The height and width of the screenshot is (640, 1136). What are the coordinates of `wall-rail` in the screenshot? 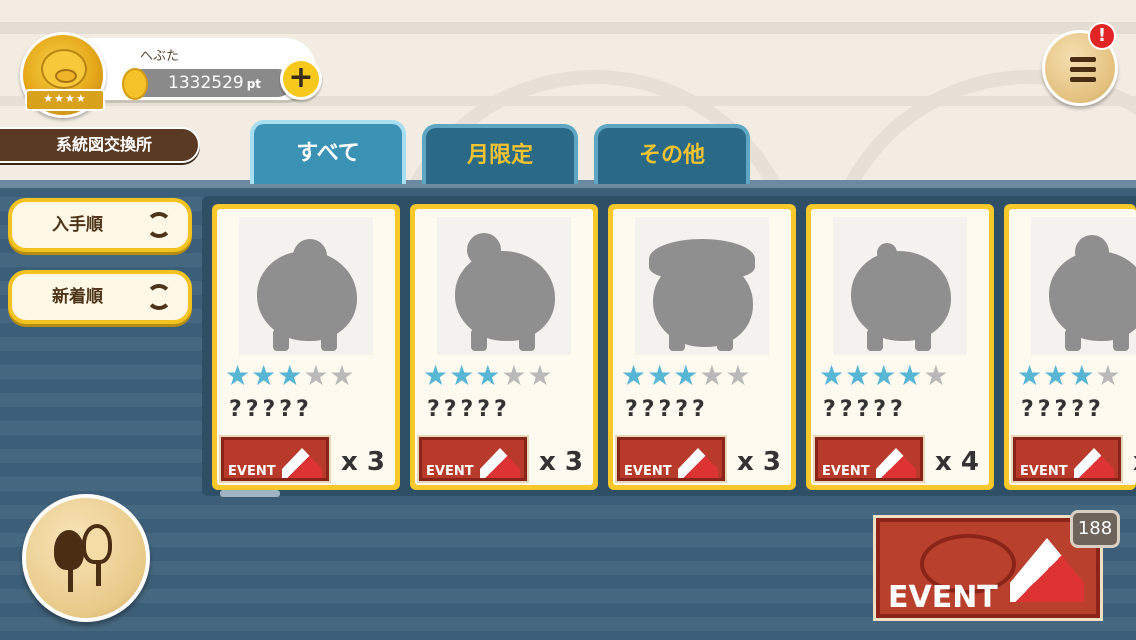 It's located at (568, 28).